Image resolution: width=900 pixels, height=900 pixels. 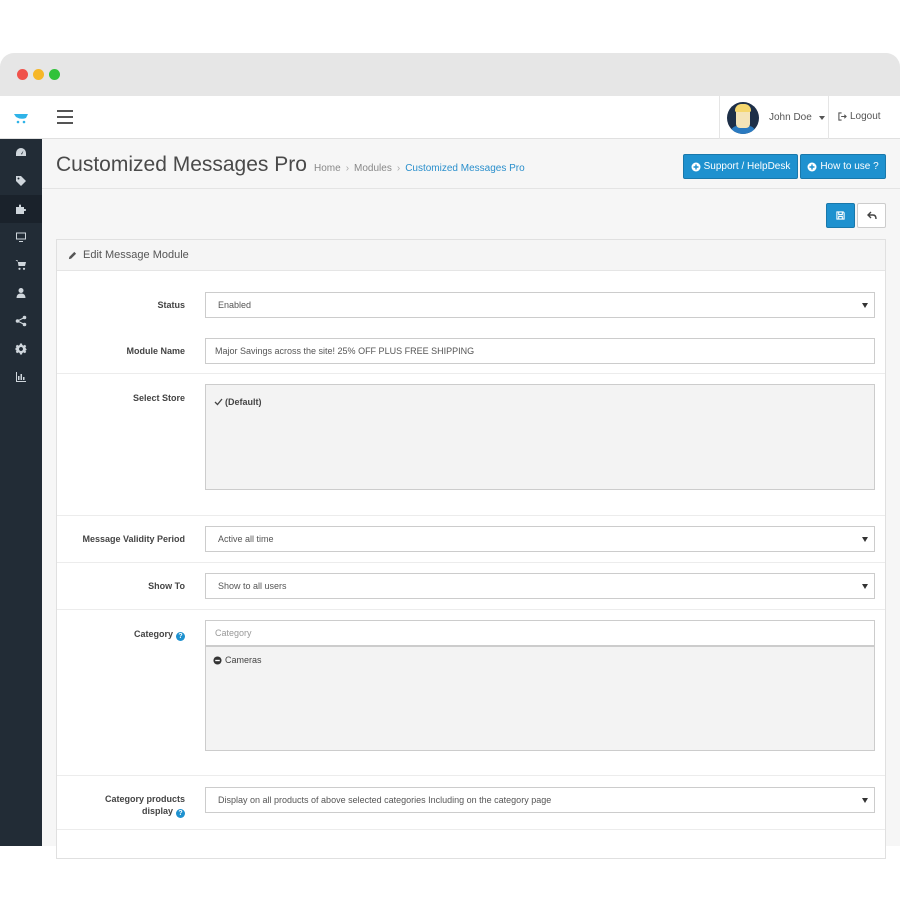 I want to click on form-row-validity: Message Validity Period Active all time, so click(x=471, y=539).